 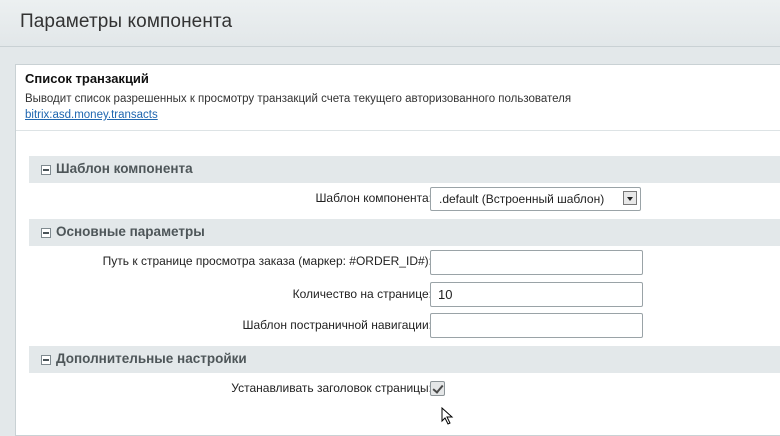 What do you see at coordinates (331, 388) in the screenshot?
I see `set-title-label: Устанавливать заголовок страницы:` at bounding box center [331, 388].